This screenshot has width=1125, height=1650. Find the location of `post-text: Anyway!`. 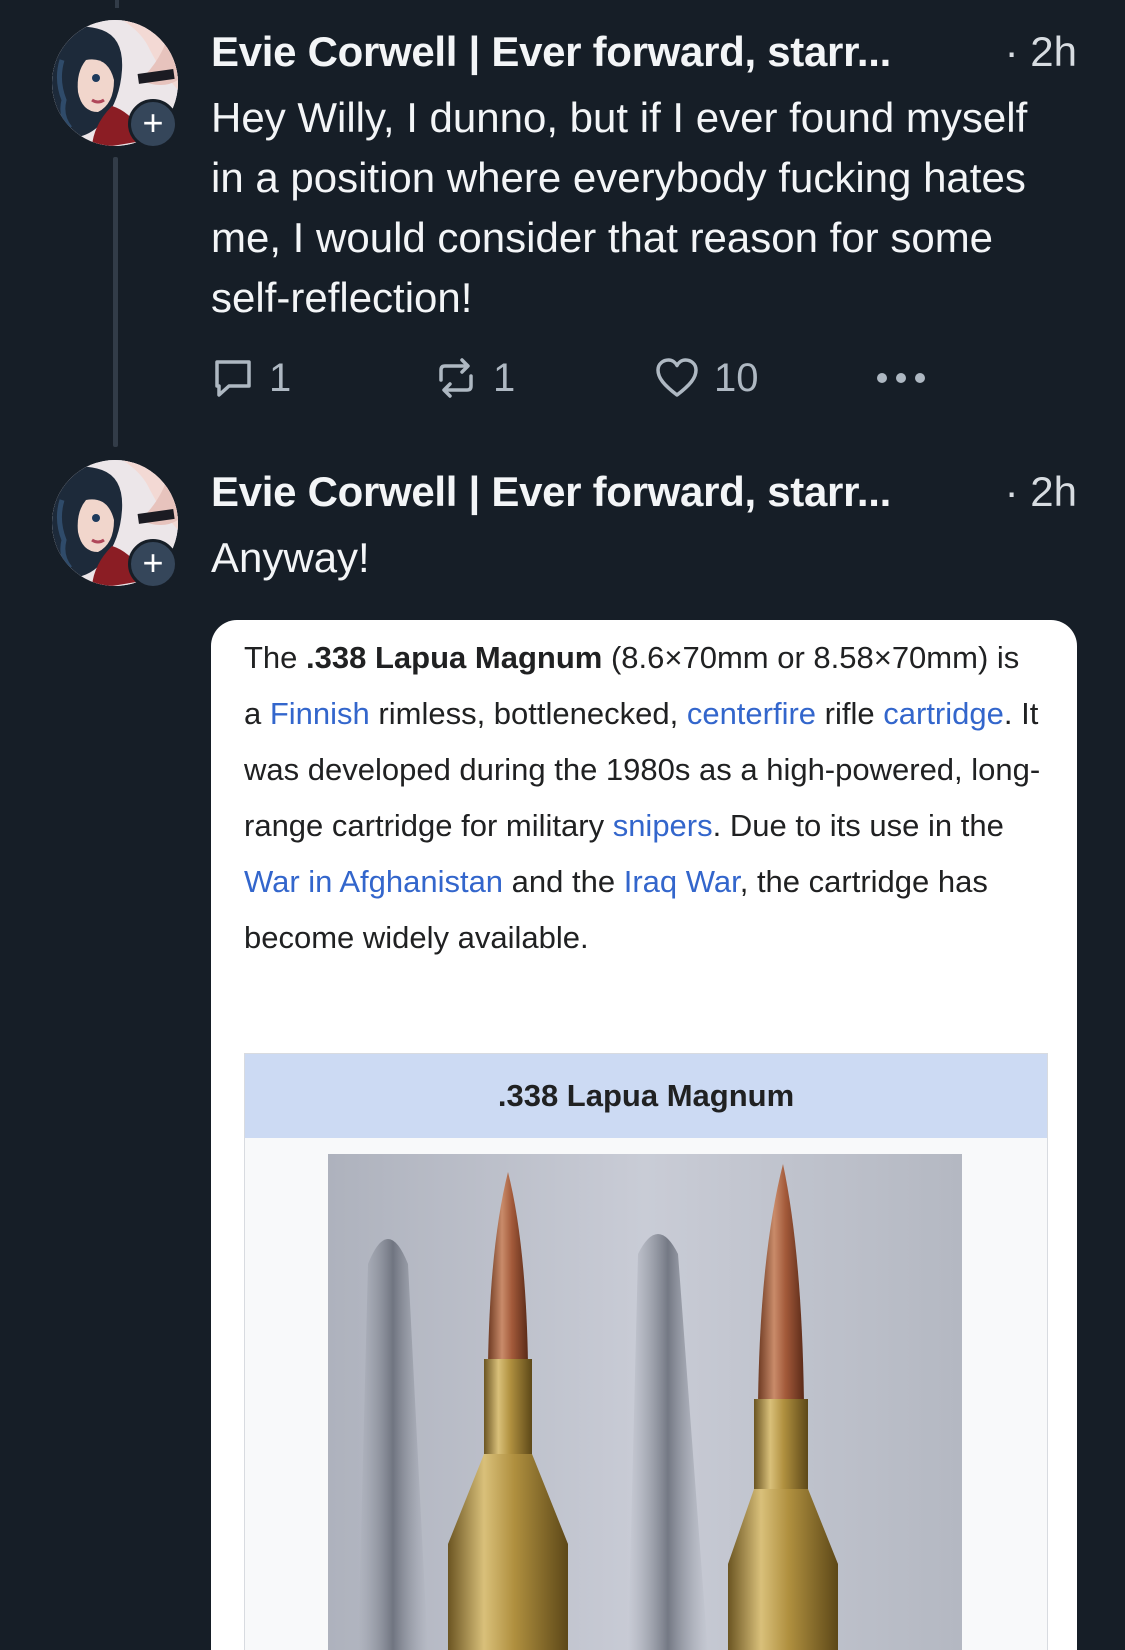

post-text: Anyway! is located at coordinates (290, 557).